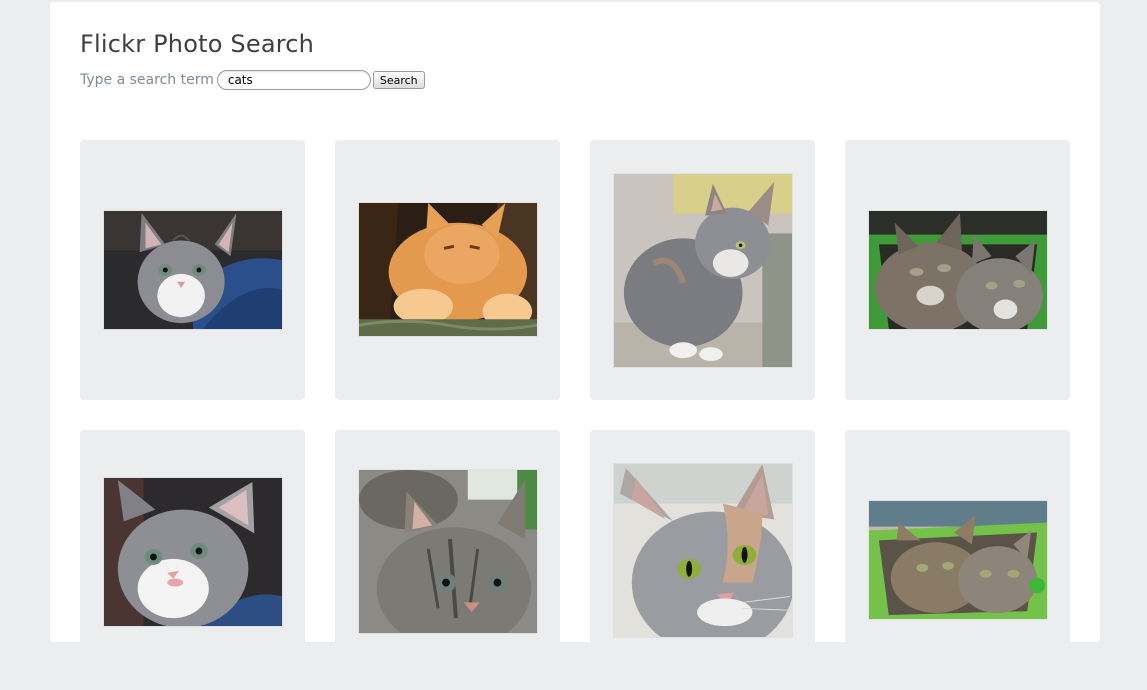 Image resolution: width=1147 pixels, height=690 pixels. Describe the element at coordinates (197, 44) in the screenshot. I see `page-title: Flickr Photo Search` at that location.